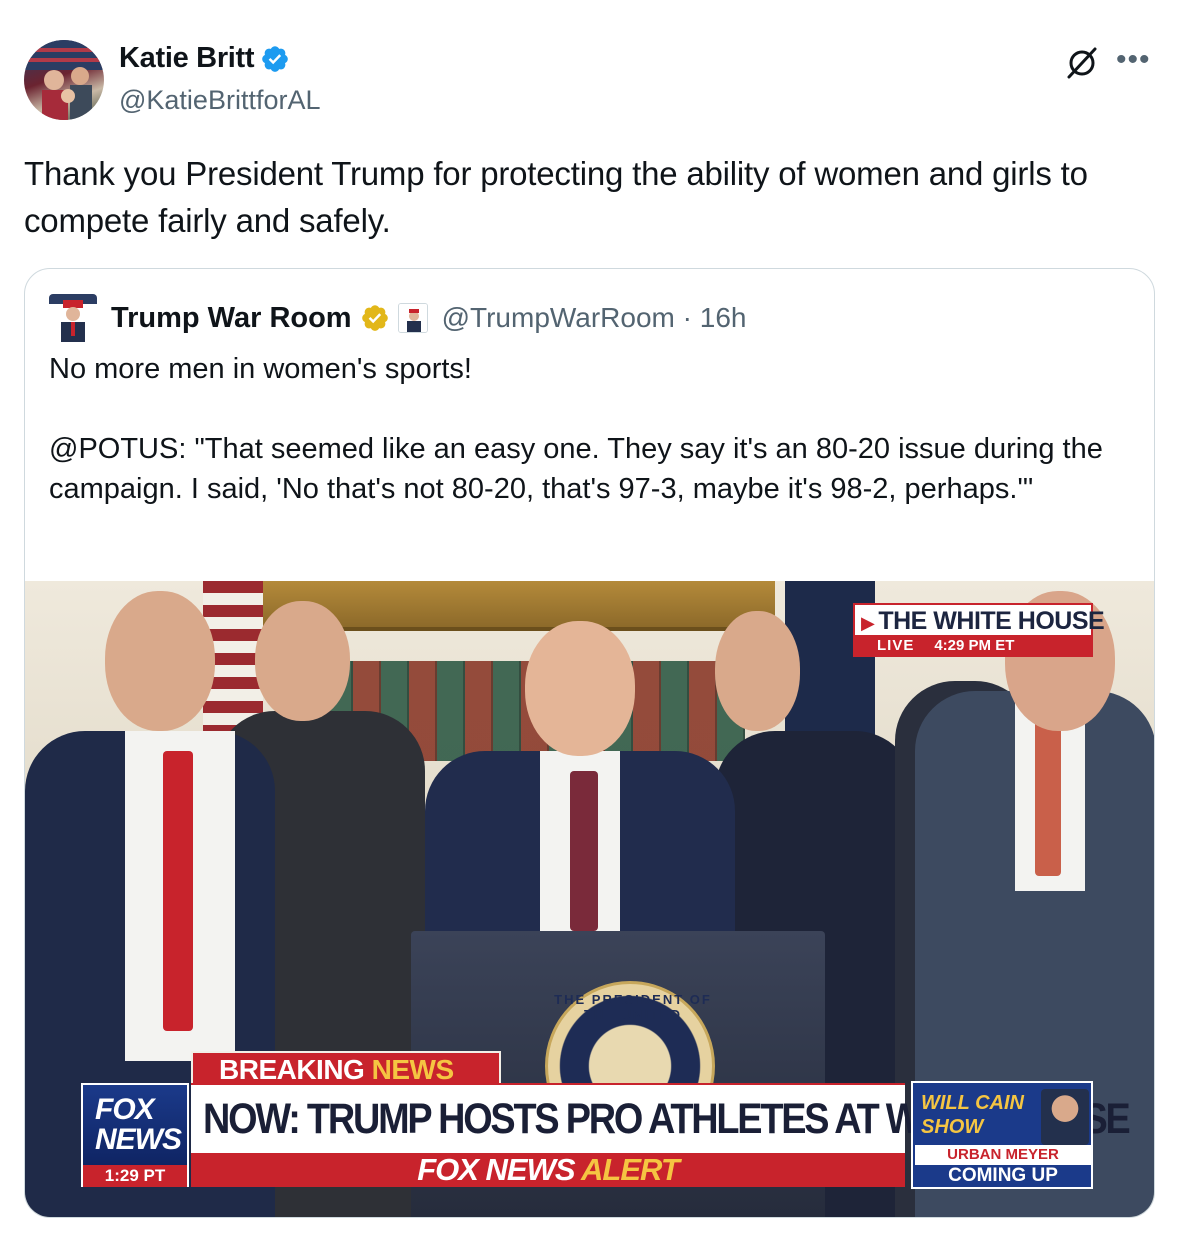  Describe the element at coordinates (1048, 791) in the screenshot. I see `person-tie` at that location.